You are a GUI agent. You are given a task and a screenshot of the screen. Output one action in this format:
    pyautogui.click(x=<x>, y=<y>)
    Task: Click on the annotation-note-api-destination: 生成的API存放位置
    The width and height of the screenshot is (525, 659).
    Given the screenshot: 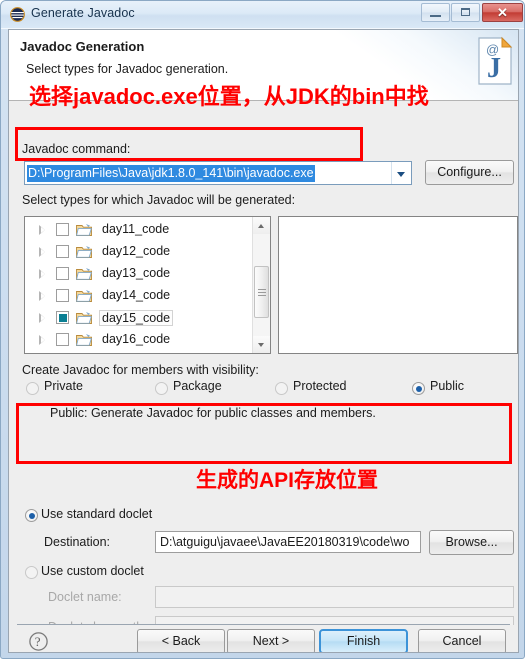 What is the action you would take?
    pyautogui.click(x=287, y=480)
    